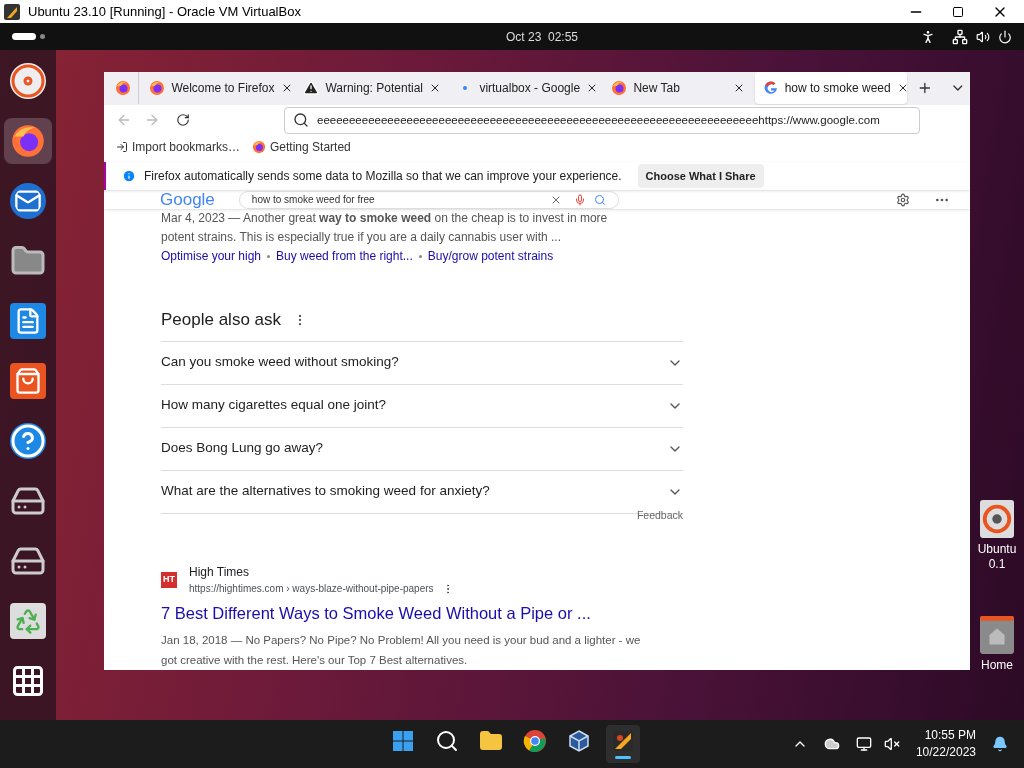  What do you see at coordinates (830, 88) in the screenshot?
I see `browser-tab: how to smoke weed` at bounding box center [830, 88].